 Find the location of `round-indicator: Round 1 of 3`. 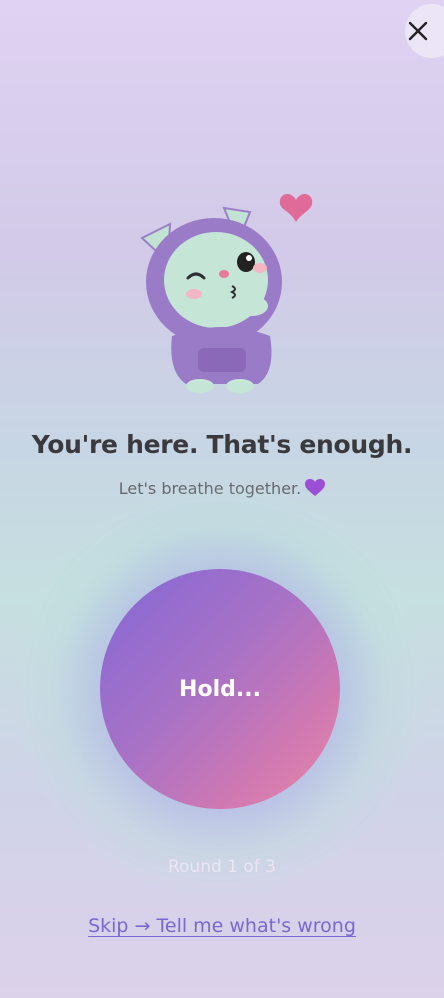

round-indicator: Round 1 of 3 is located at coordinates (222, 867).